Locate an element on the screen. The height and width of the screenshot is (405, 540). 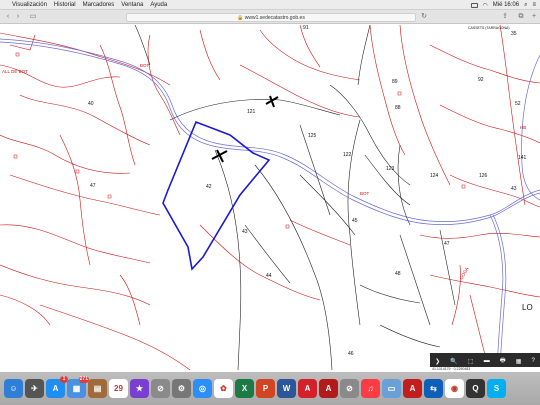
dock-app-store-icon: A1 is located at coordinates (57, 387).